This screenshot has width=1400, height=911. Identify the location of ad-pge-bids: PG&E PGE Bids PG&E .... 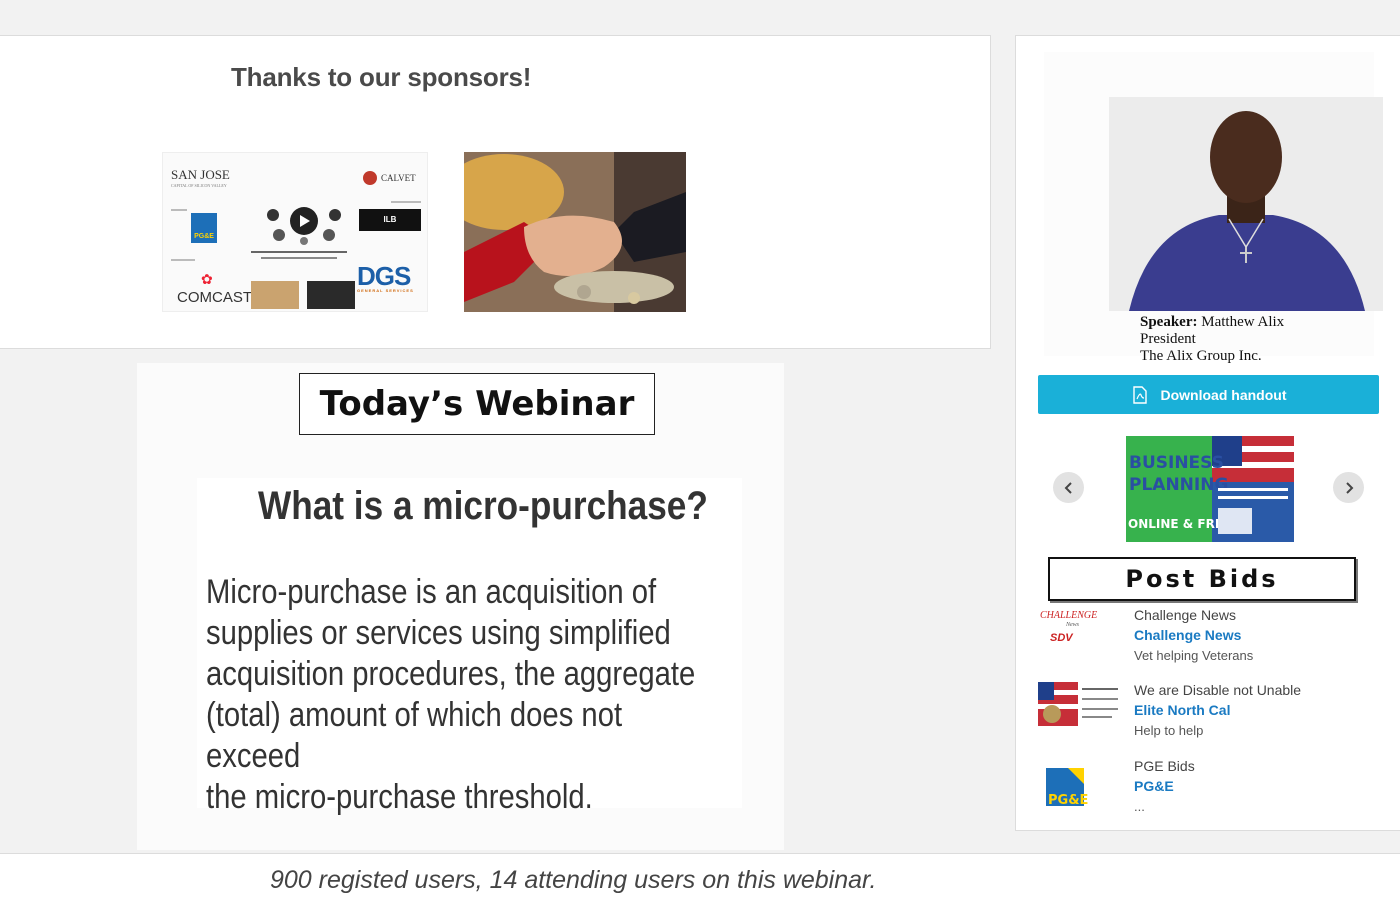
(1208, 790).